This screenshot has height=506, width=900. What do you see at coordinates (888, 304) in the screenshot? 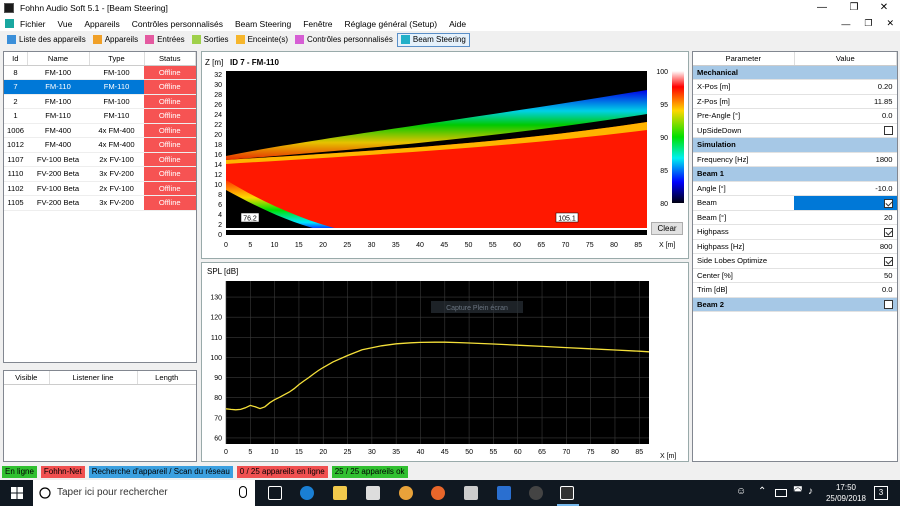
I see `beam-2-checkbox` at bounding box center [888, 304].